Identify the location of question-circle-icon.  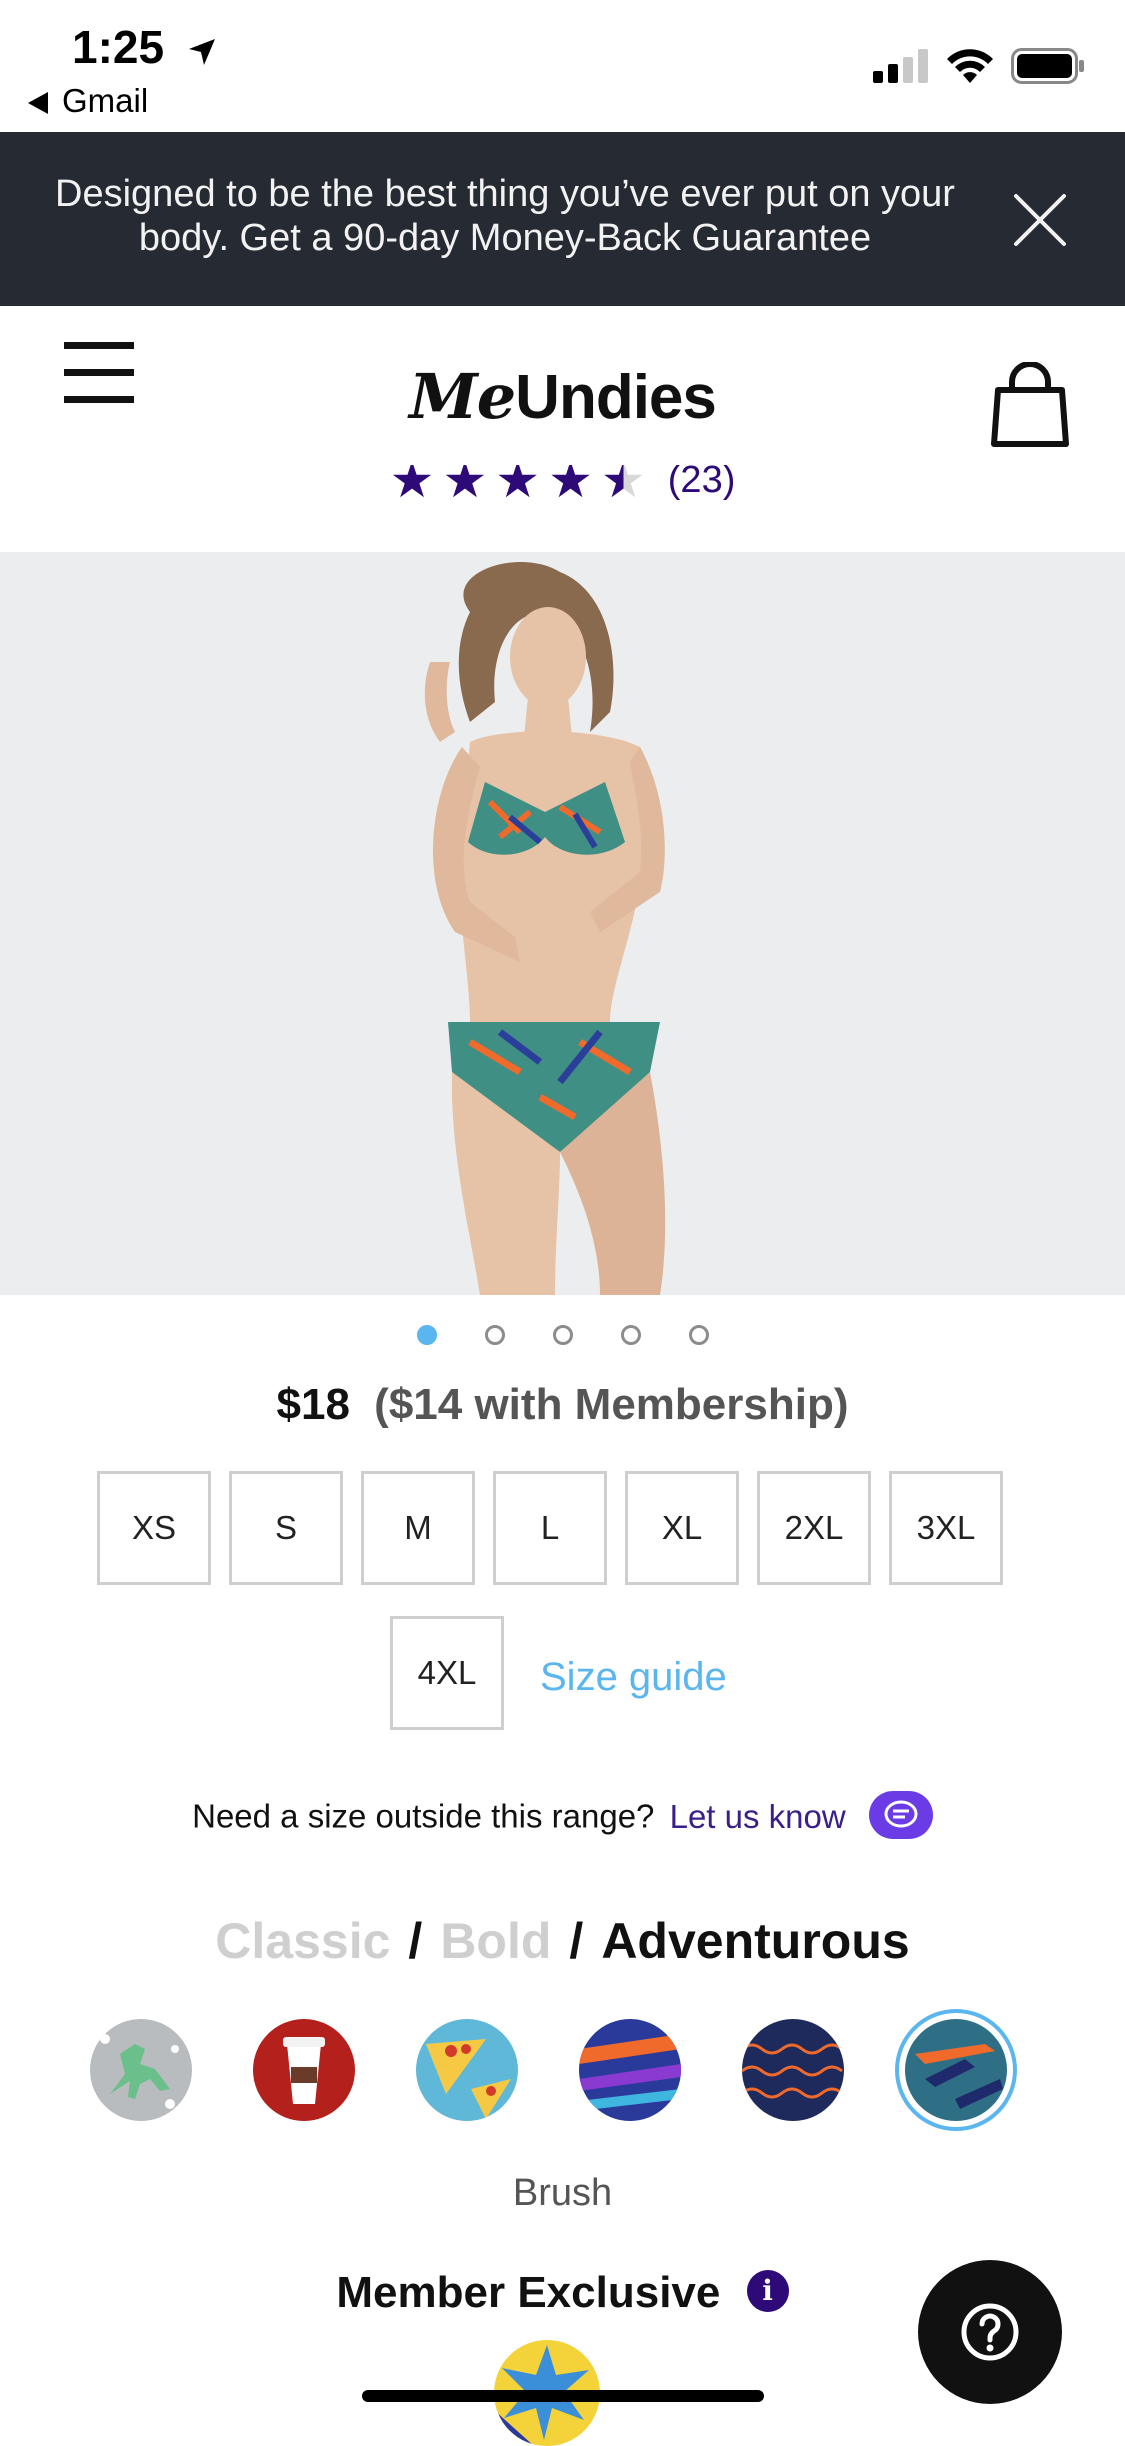
(990, 2332).